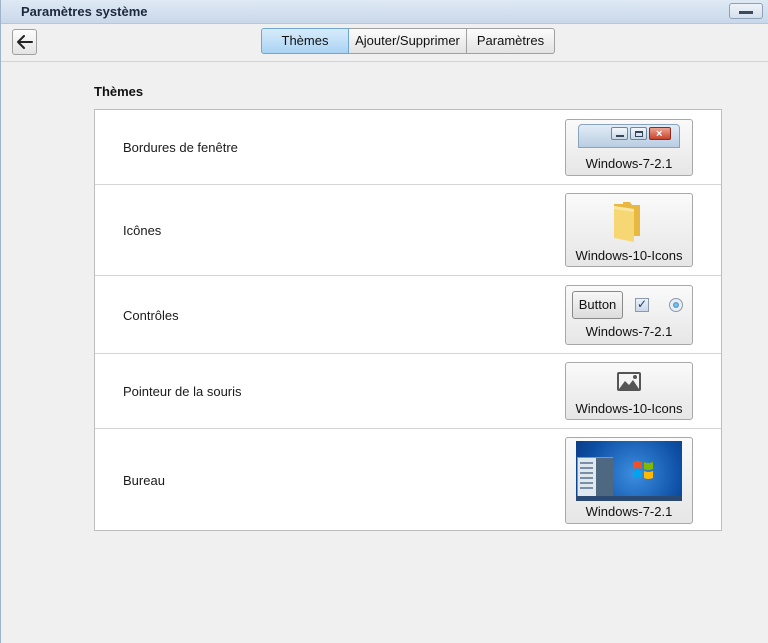 The width and height of the screenshot is (768, 643). I want to click on icons-theme-button: Windows-10-Icons, so click(629, 230).